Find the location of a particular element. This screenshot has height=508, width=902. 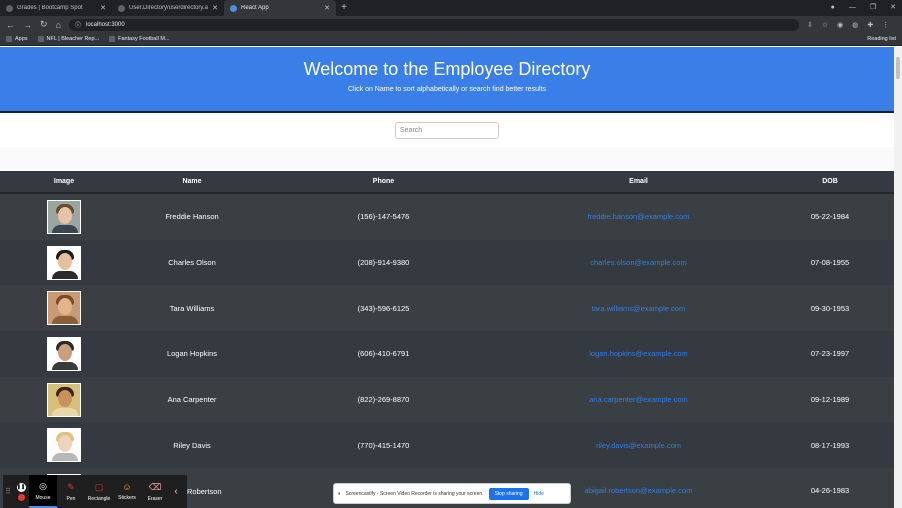

drag-handle-icon: ⠿ is located at coordinates (8, 491).